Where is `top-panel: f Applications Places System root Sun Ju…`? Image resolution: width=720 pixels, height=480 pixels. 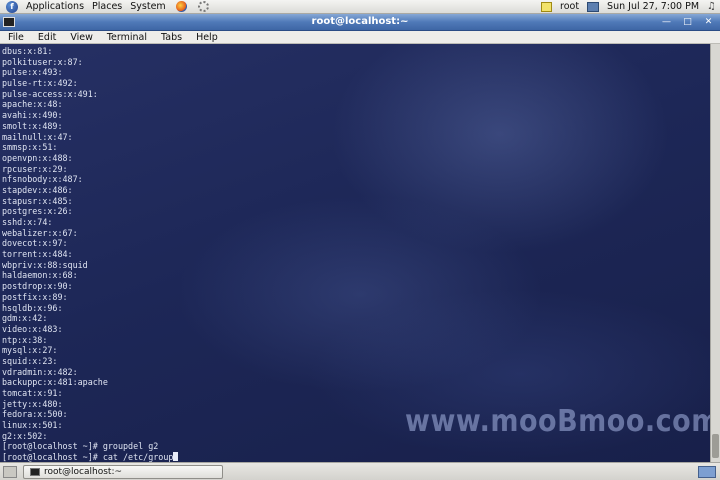 top-panel: f Applications Places System root Sun Ju… is located at coordinates (360, 7).